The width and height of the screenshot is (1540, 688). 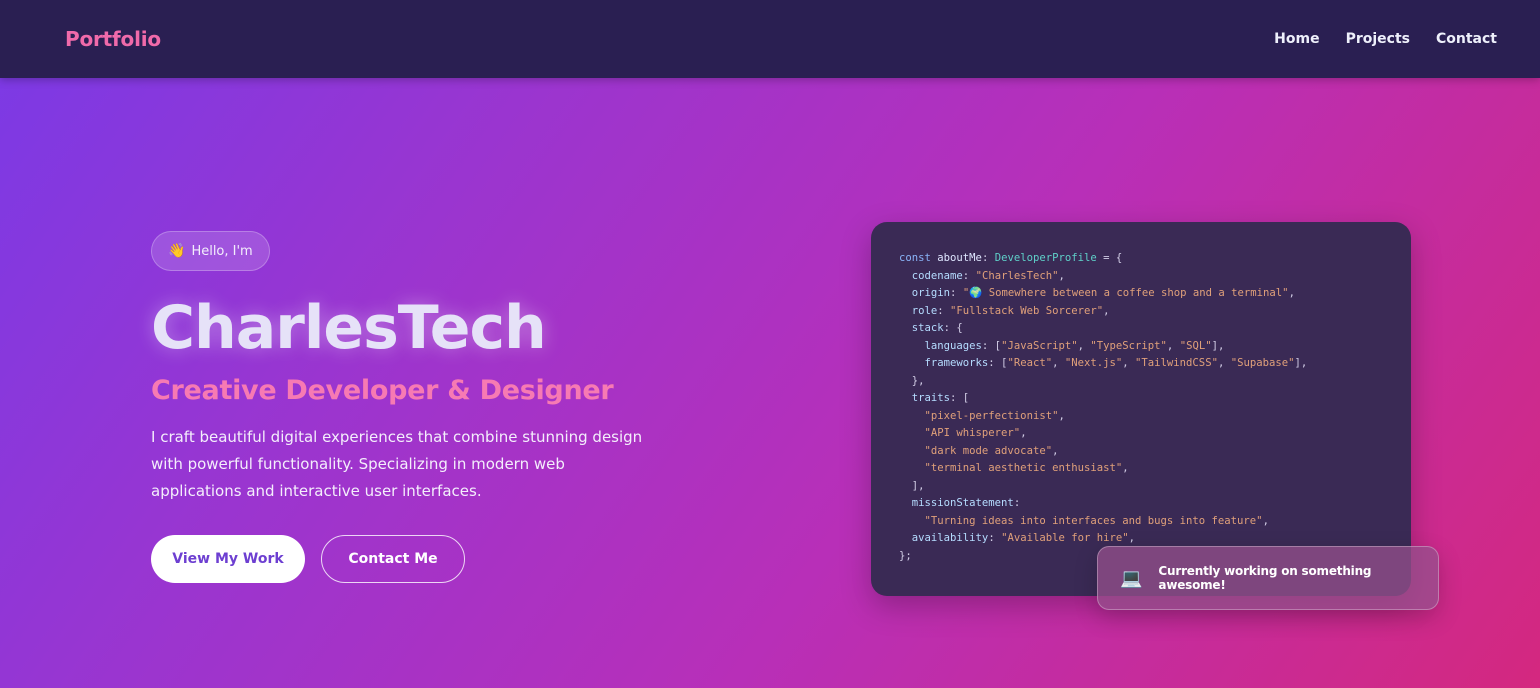 What do you see at coordinates (991, 450) in the screenshot?
I see `code-line-trait: "dark mode advocate",` at bounding box center [991, 450].